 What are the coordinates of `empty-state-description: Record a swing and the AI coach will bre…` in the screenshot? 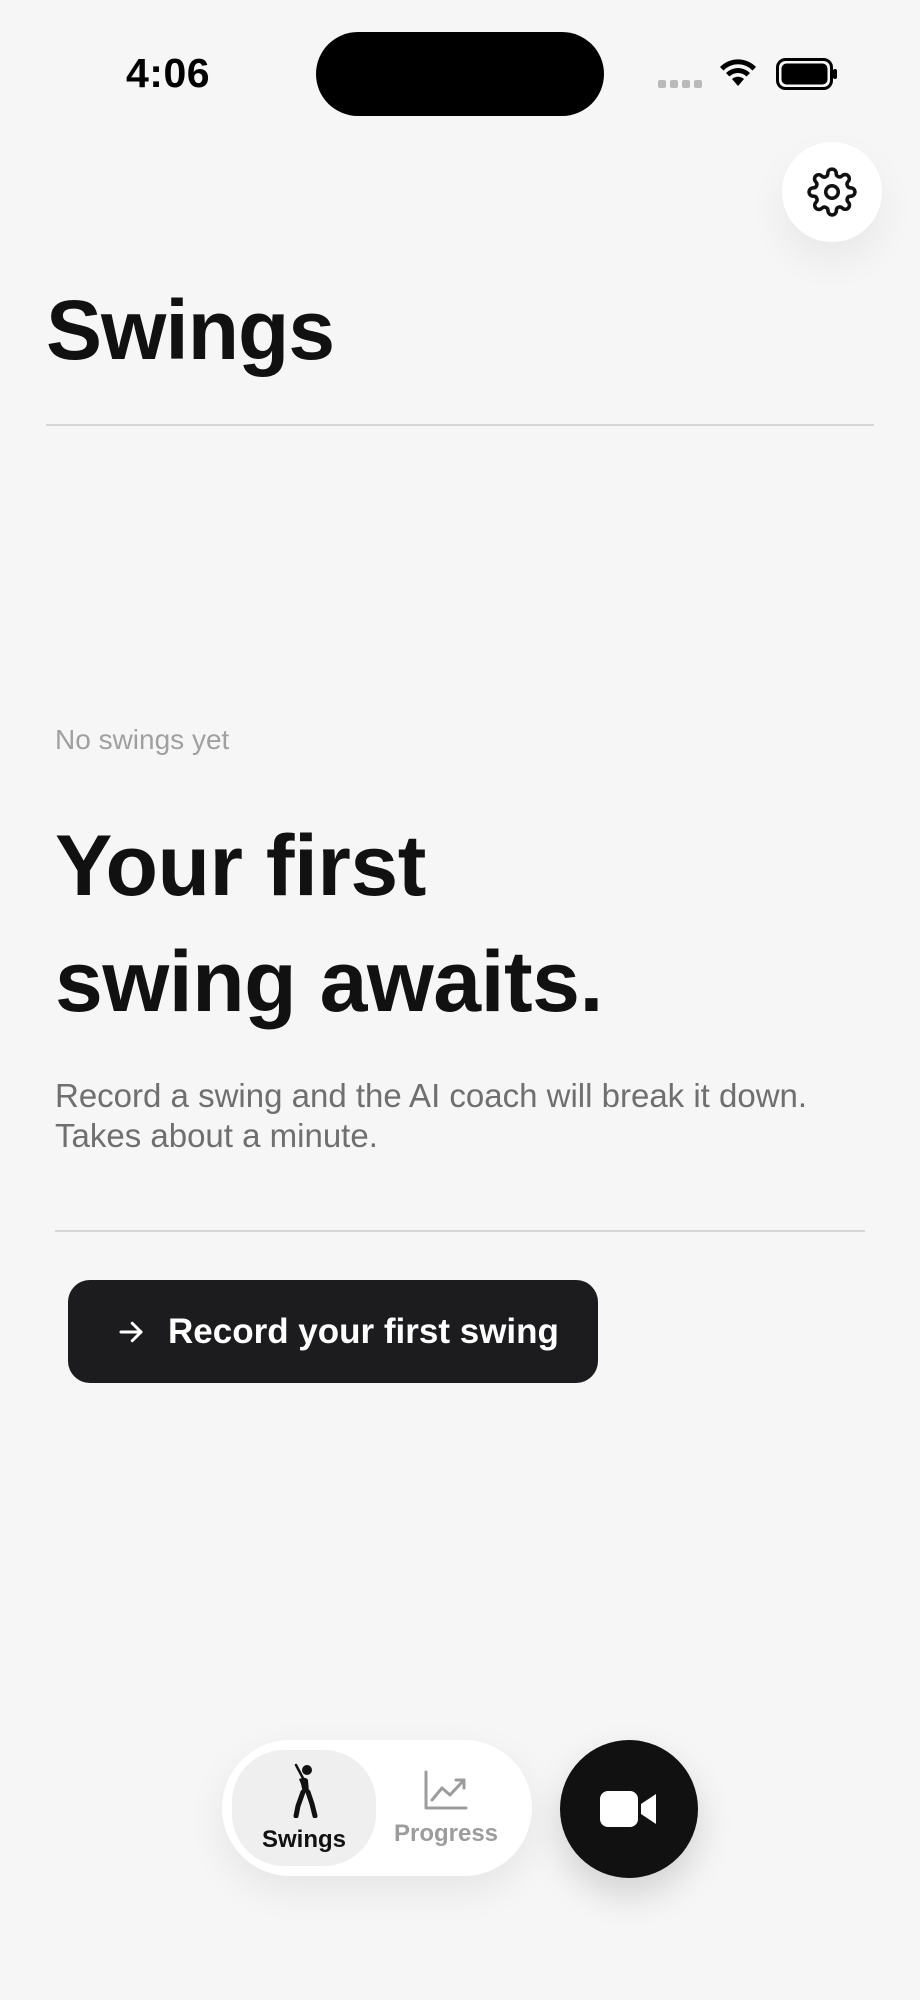 It's located at (470, 1116).